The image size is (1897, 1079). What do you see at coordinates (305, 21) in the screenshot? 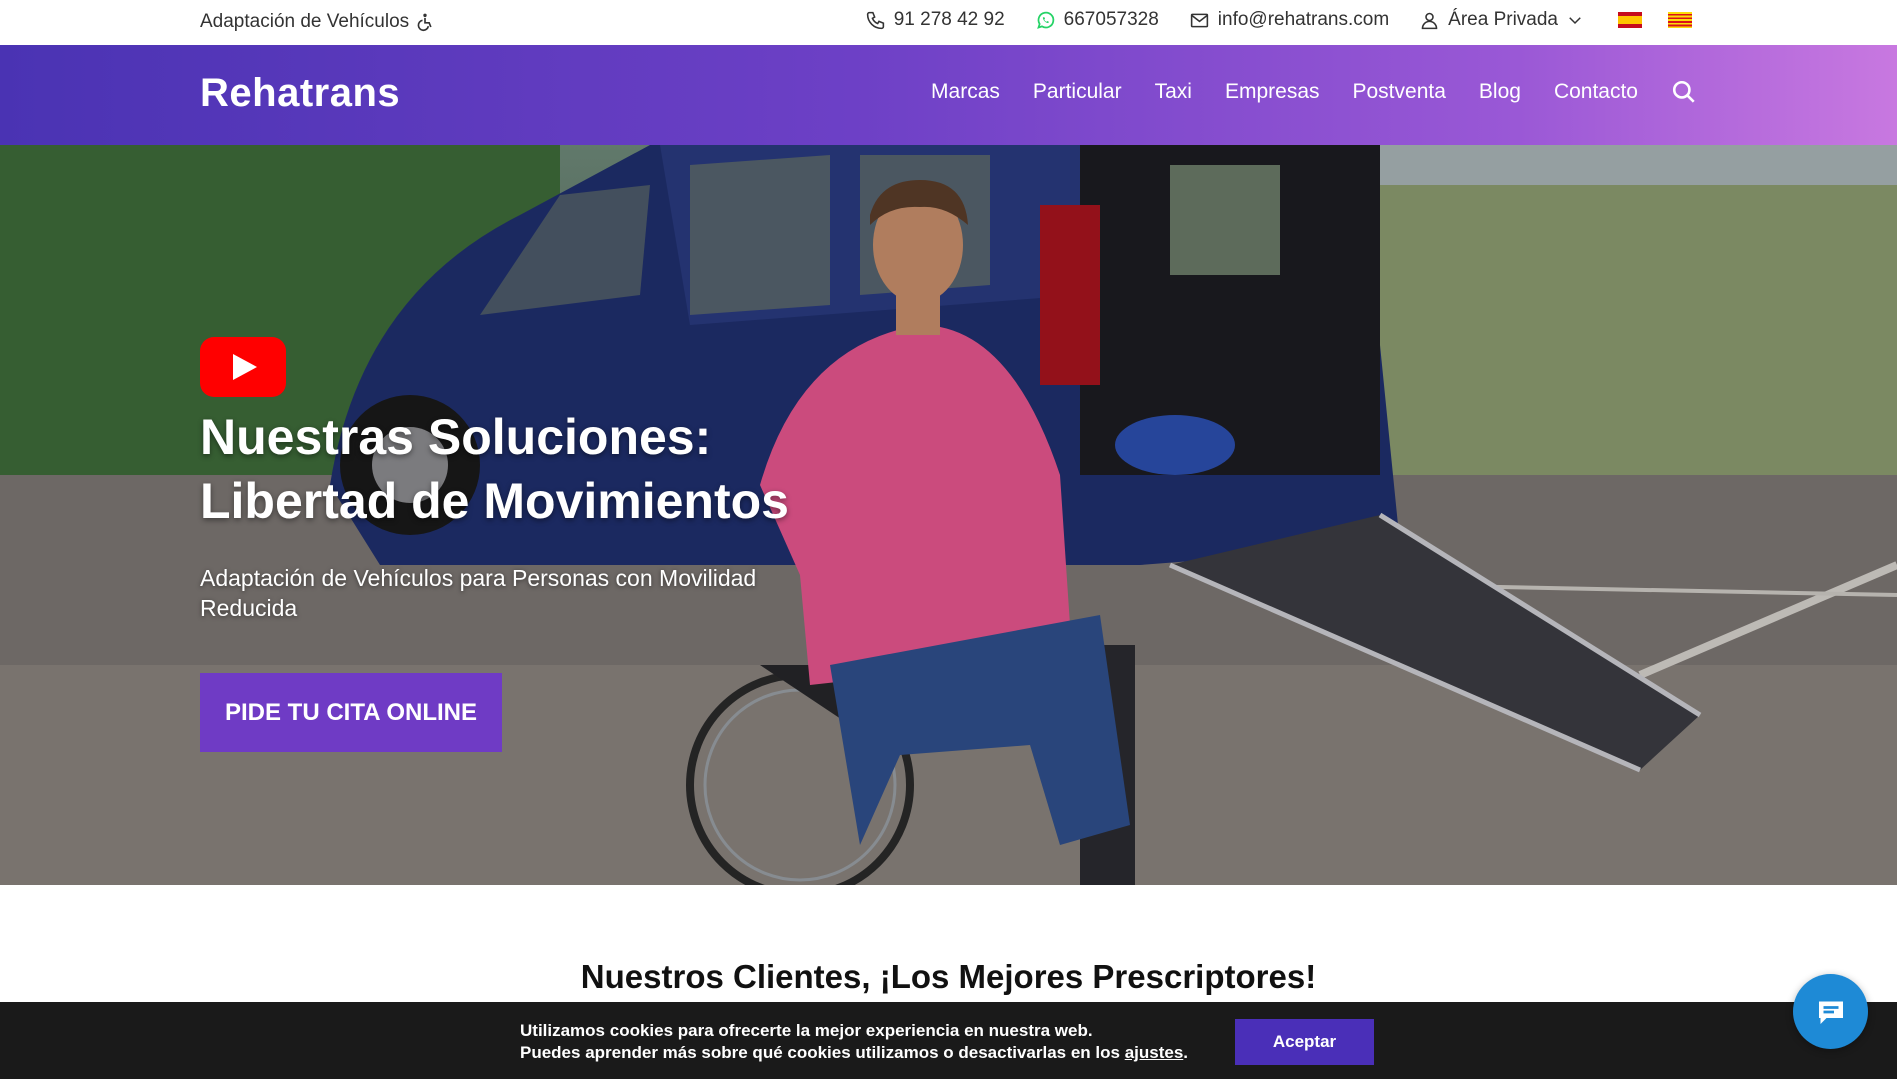
I see `tagline-text: Adaptación de Vehículos` at bounding box center [305, 21].